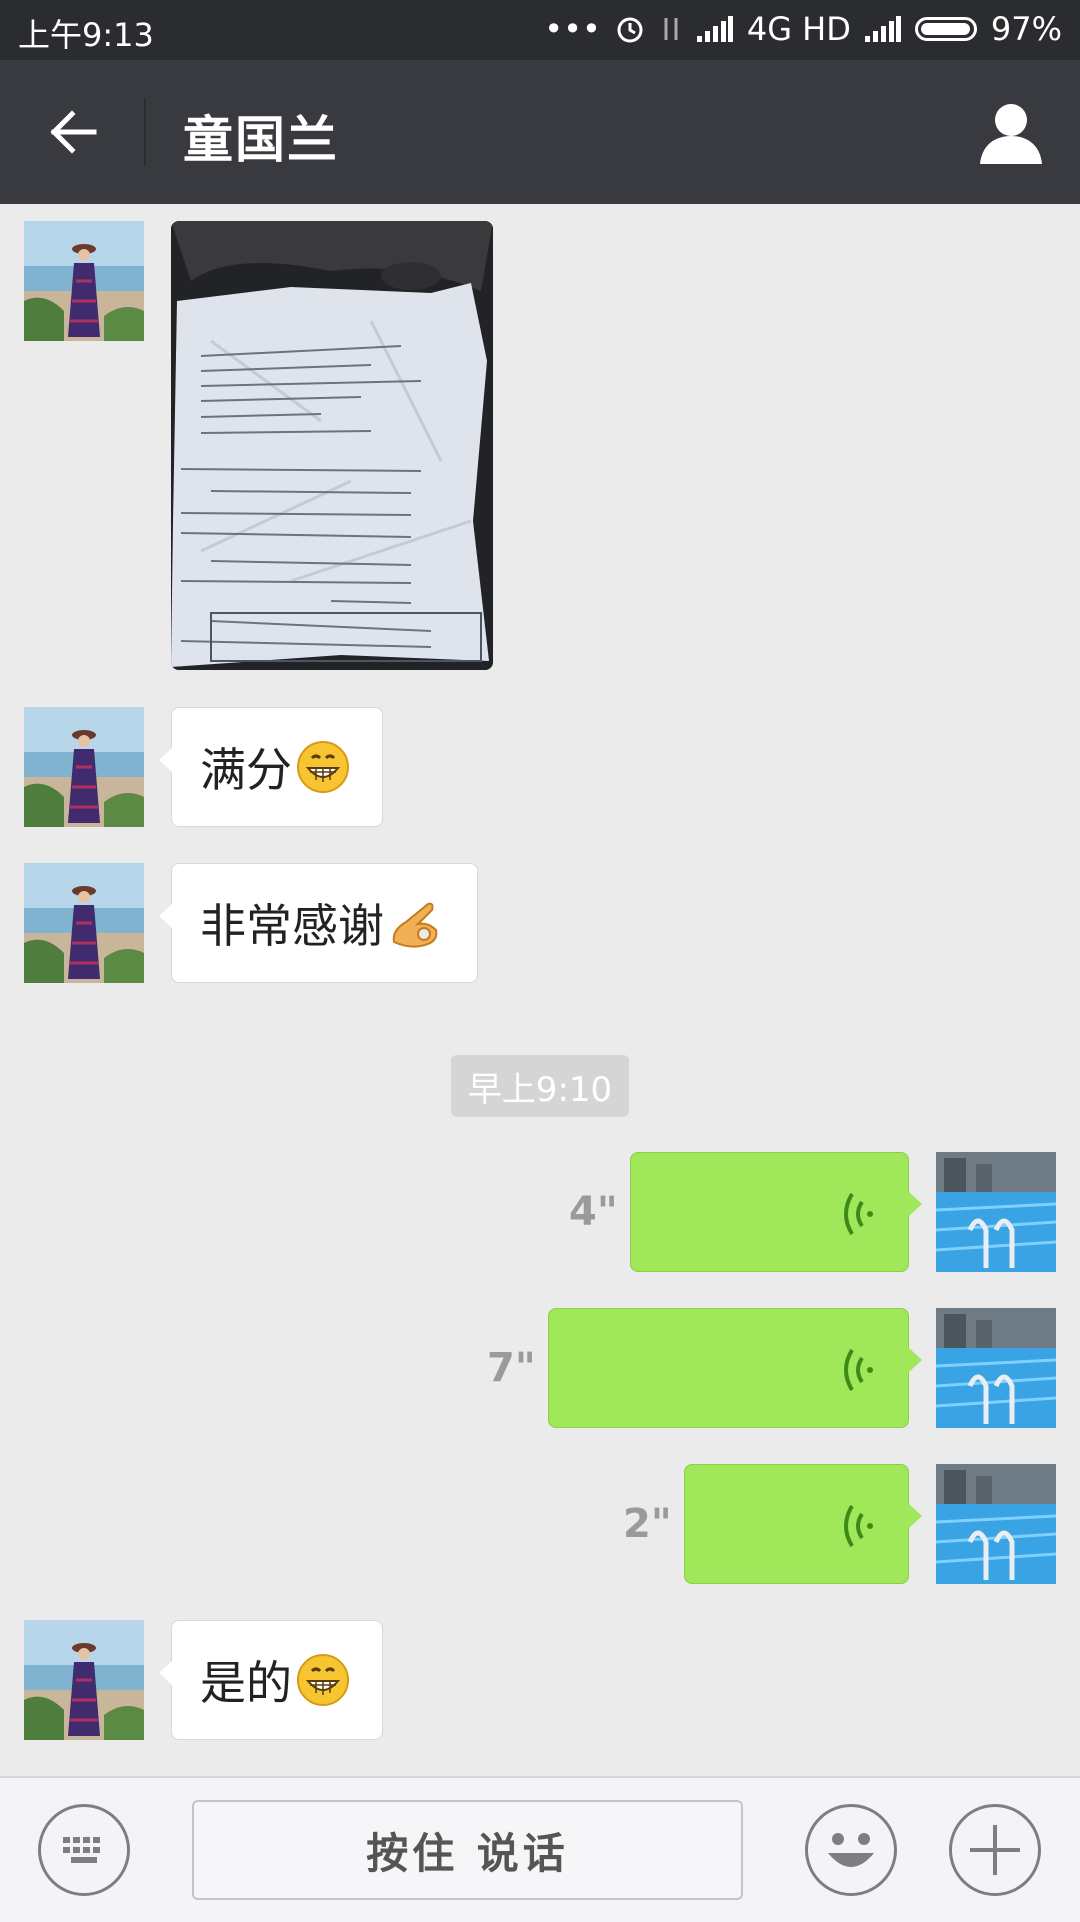  Describe the element at coordinates (540, 132) in the screenshot. I see `chat-header: 童国兰` at that location.